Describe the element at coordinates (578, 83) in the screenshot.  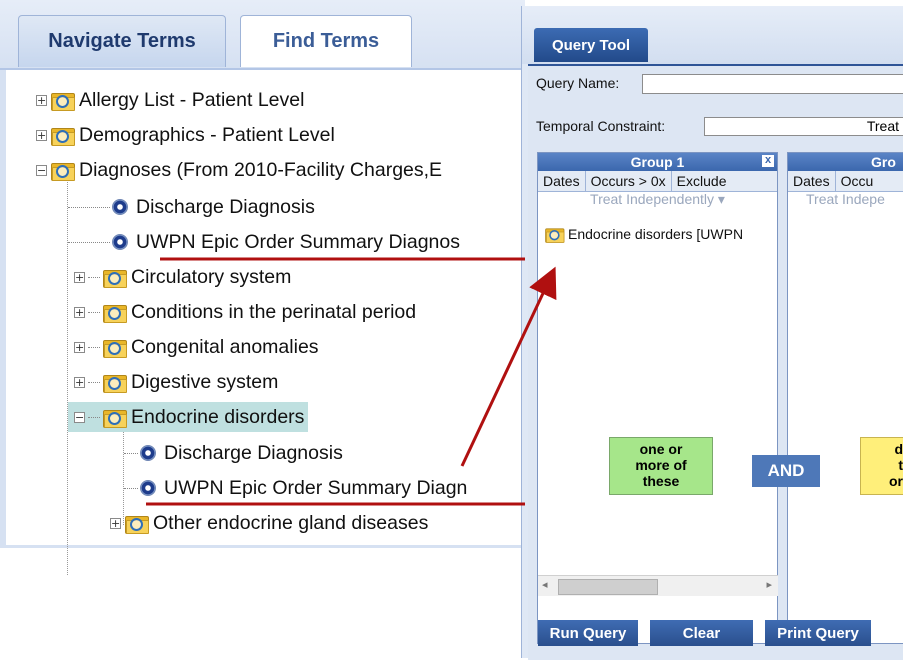
I see `query-name-label: Query Name:` at that location.